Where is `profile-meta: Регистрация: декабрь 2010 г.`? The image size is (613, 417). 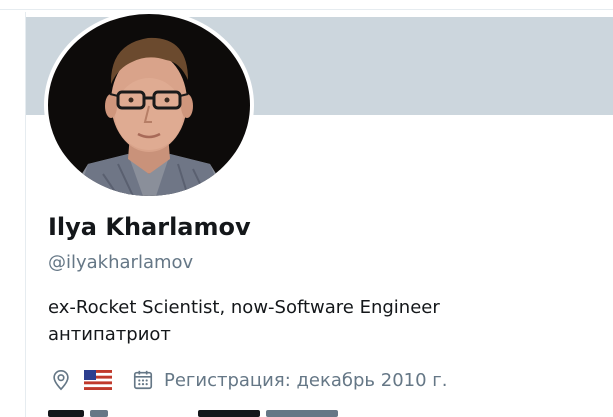
profile-meta: Регистрация: декабрь 2010 г. is located at coordinates (248, 380).